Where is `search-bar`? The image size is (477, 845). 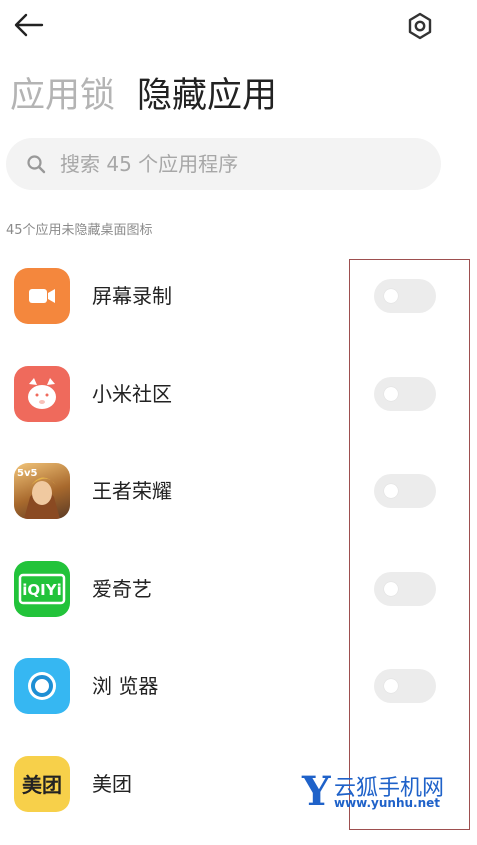
search-bar is located at coordinates (223, 164).